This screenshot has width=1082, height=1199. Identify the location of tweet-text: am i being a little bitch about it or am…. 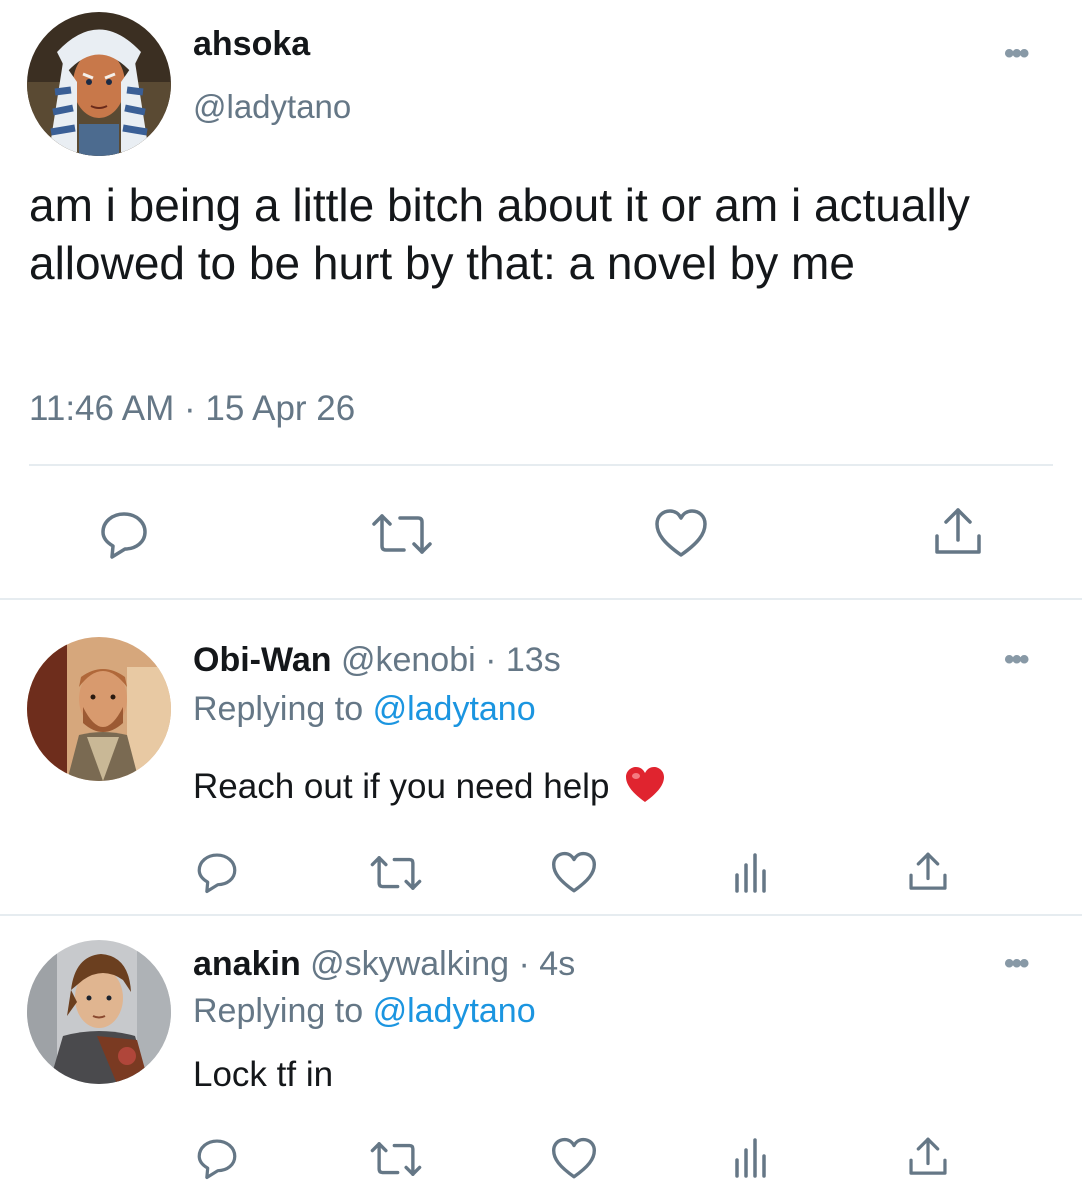
(499, 234).